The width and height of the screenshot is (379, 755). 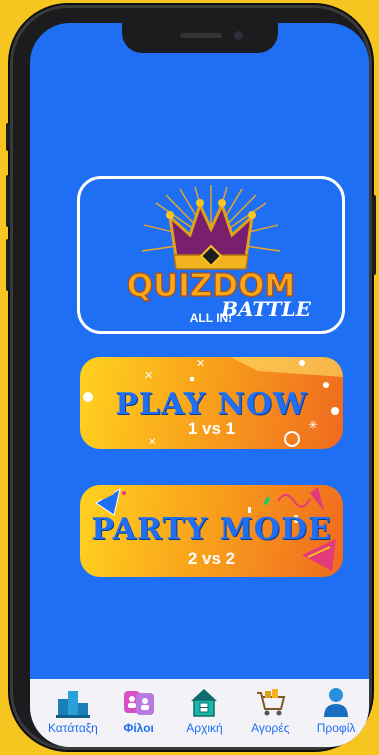 I want to click on volume-down-button, so click(x=8, y=265).